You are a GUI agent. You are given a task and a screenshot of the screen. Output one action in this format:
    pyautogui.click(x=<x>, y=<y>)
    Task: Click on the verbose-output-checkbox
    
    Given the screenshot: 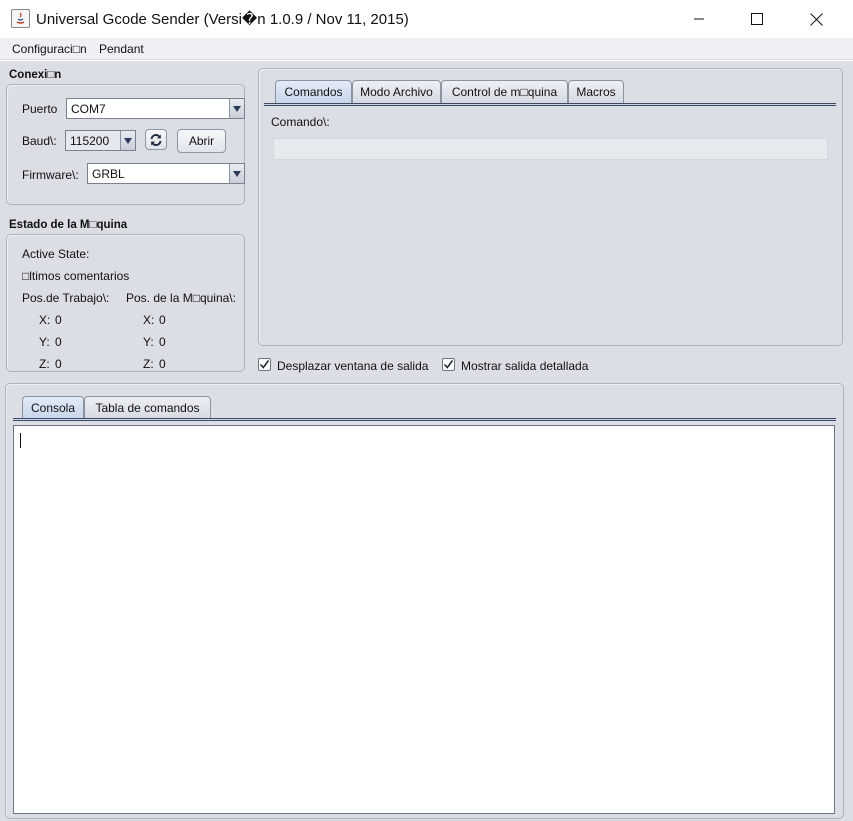 What is the action you would take?
    pyautogui.click(x=448, y=364)
    